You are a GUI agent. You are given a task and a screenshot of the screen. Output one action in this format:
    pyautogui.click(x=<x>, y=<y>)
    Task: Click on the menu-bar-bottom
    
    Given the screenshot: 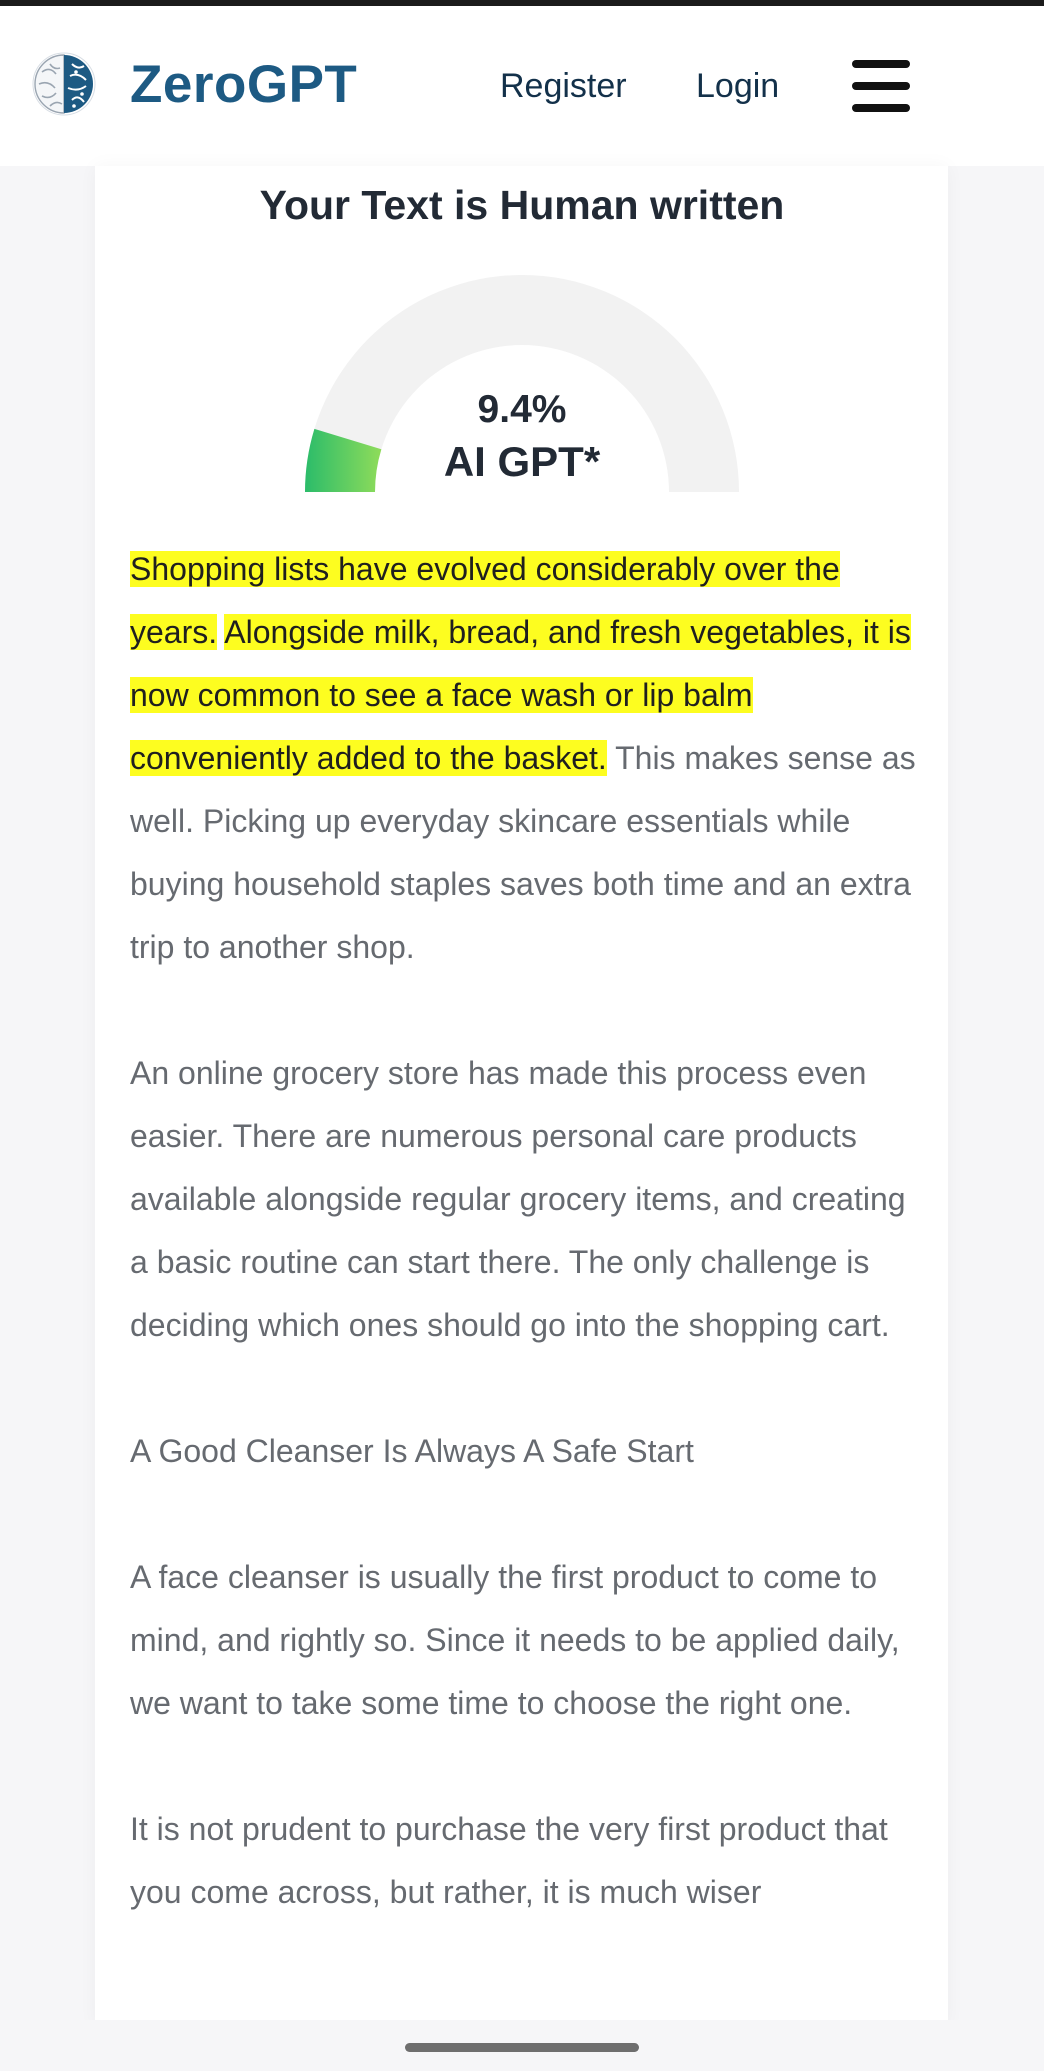 What is the action you would take?
    pyautogui.click(x=881, y=108)
    